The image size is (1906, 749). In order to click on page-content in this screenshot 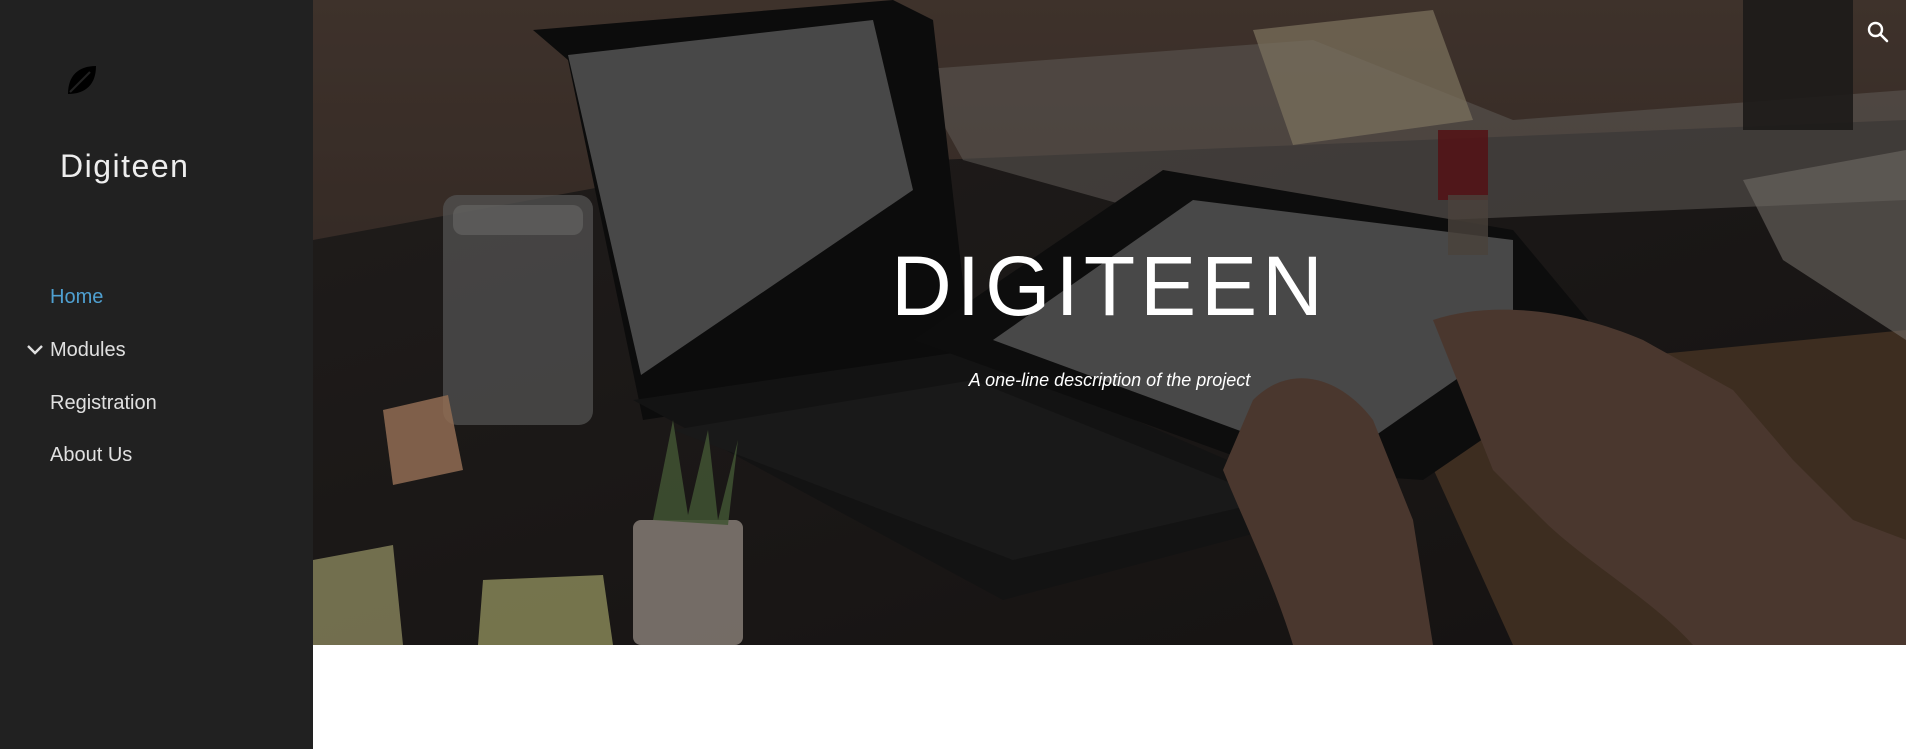, I will do `click(1109, 697)`.